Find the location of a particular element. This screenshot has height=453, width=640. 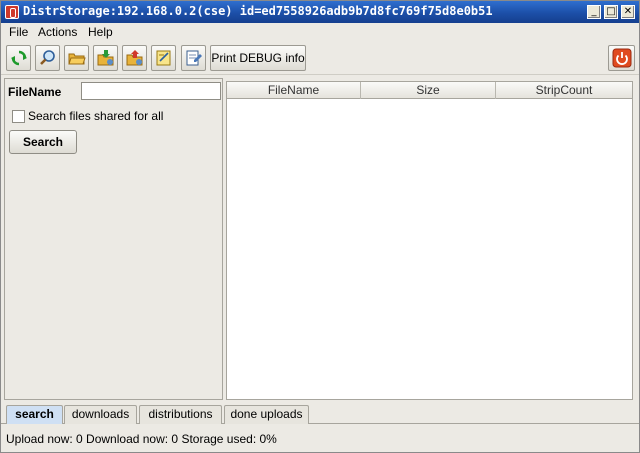

menu-help: Help is located at coordinates (100, 32).